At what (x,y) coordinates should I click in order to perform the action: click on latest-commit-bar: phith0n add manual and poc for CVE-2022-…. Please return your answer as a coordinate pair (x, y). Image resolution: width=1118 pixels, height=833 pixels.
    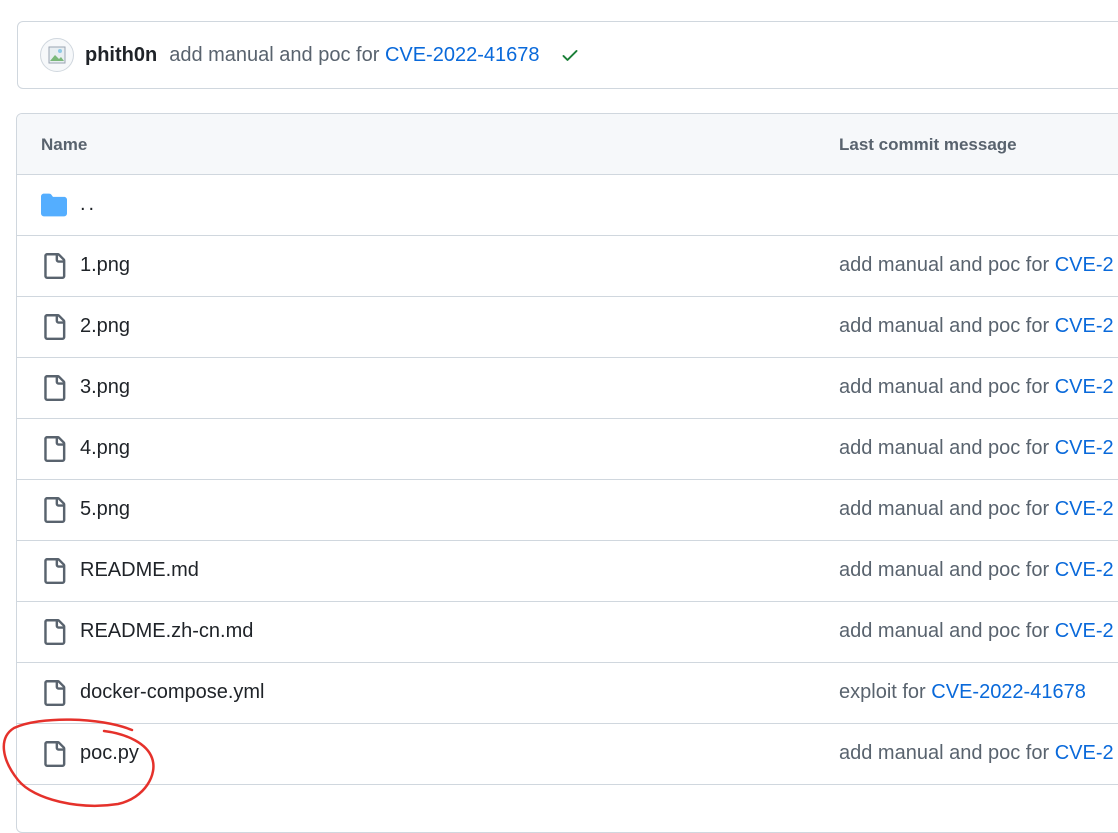
    Looking at the image, I should click on (567, 55).